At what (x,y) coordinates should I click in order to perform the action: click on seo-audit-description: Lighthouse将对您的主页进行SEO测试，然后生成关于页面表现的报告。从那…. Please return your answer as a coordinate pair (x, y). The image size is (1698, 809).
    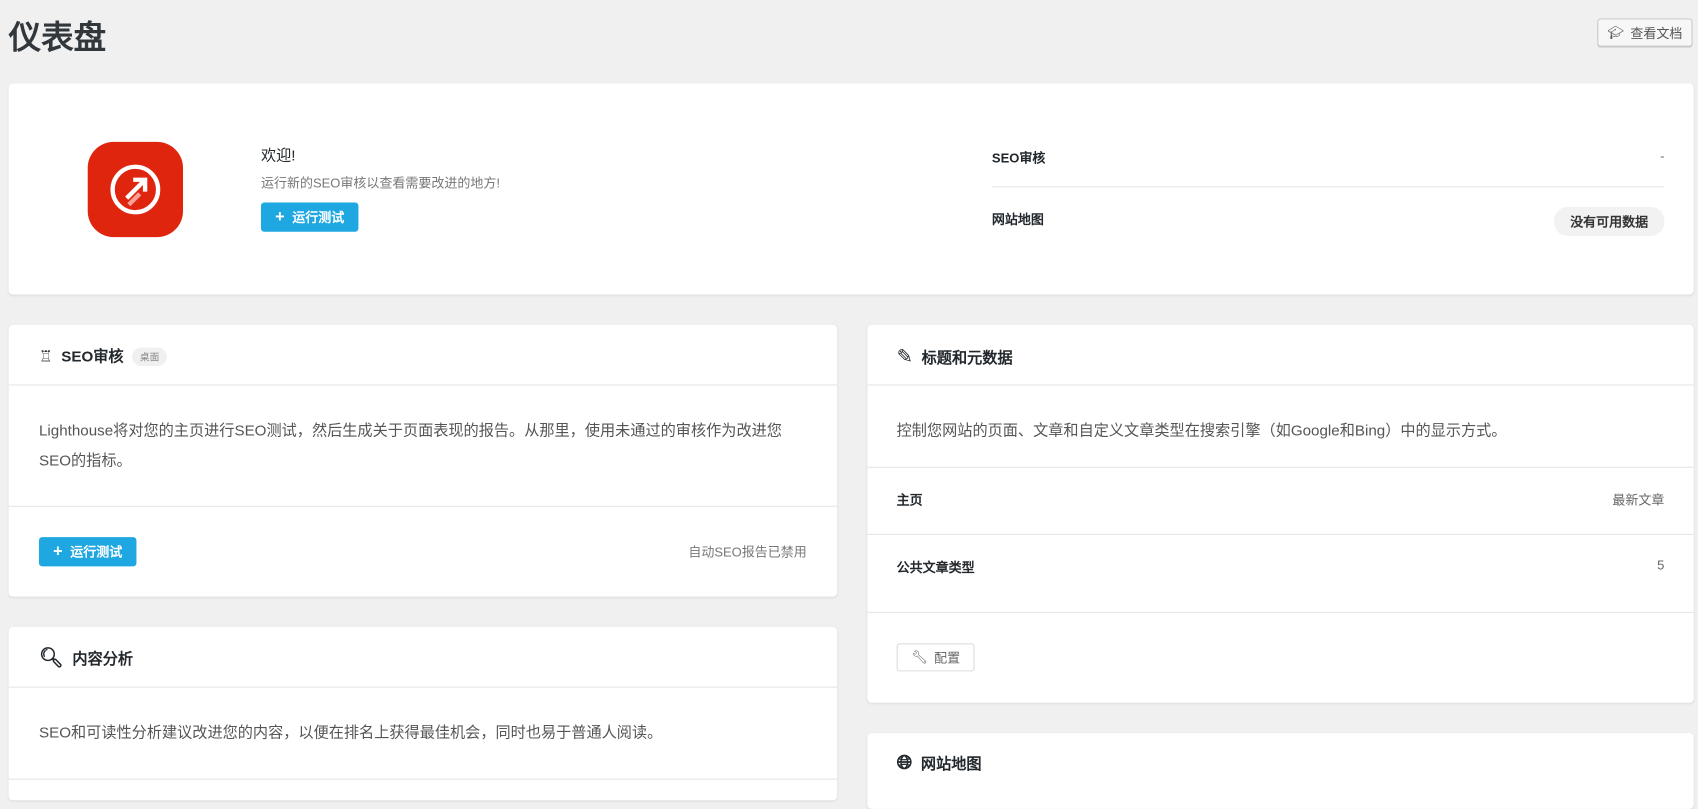
    Looking at the image, I should click on (410, 445).